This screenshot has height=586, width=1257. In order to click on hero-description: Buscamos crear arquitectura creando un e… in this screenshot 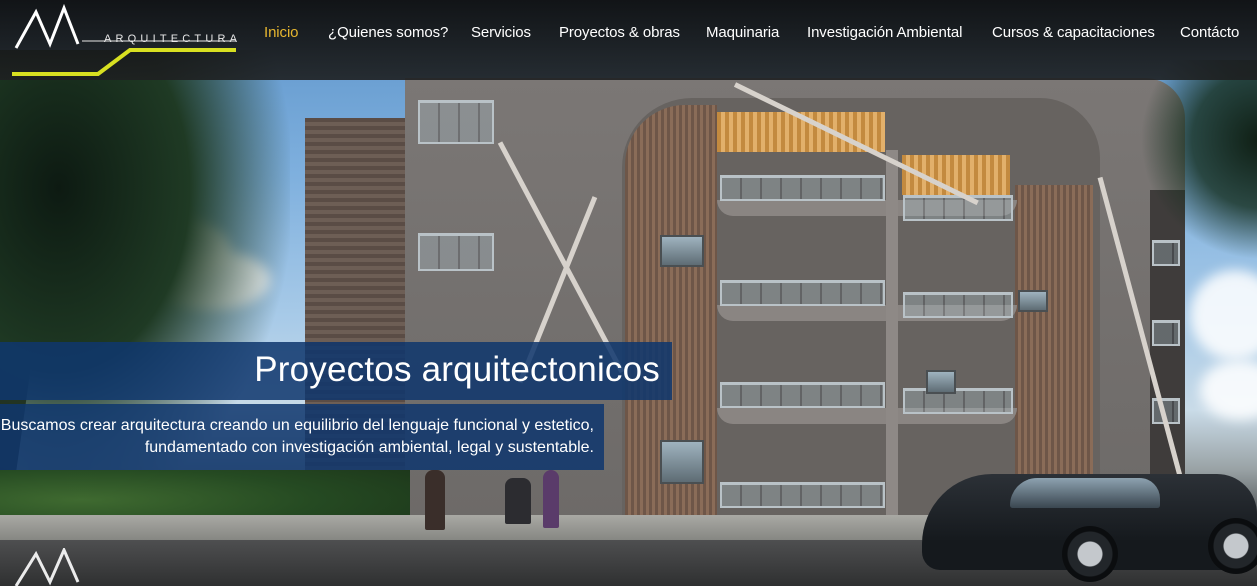, I will do `click(297, 436)`.